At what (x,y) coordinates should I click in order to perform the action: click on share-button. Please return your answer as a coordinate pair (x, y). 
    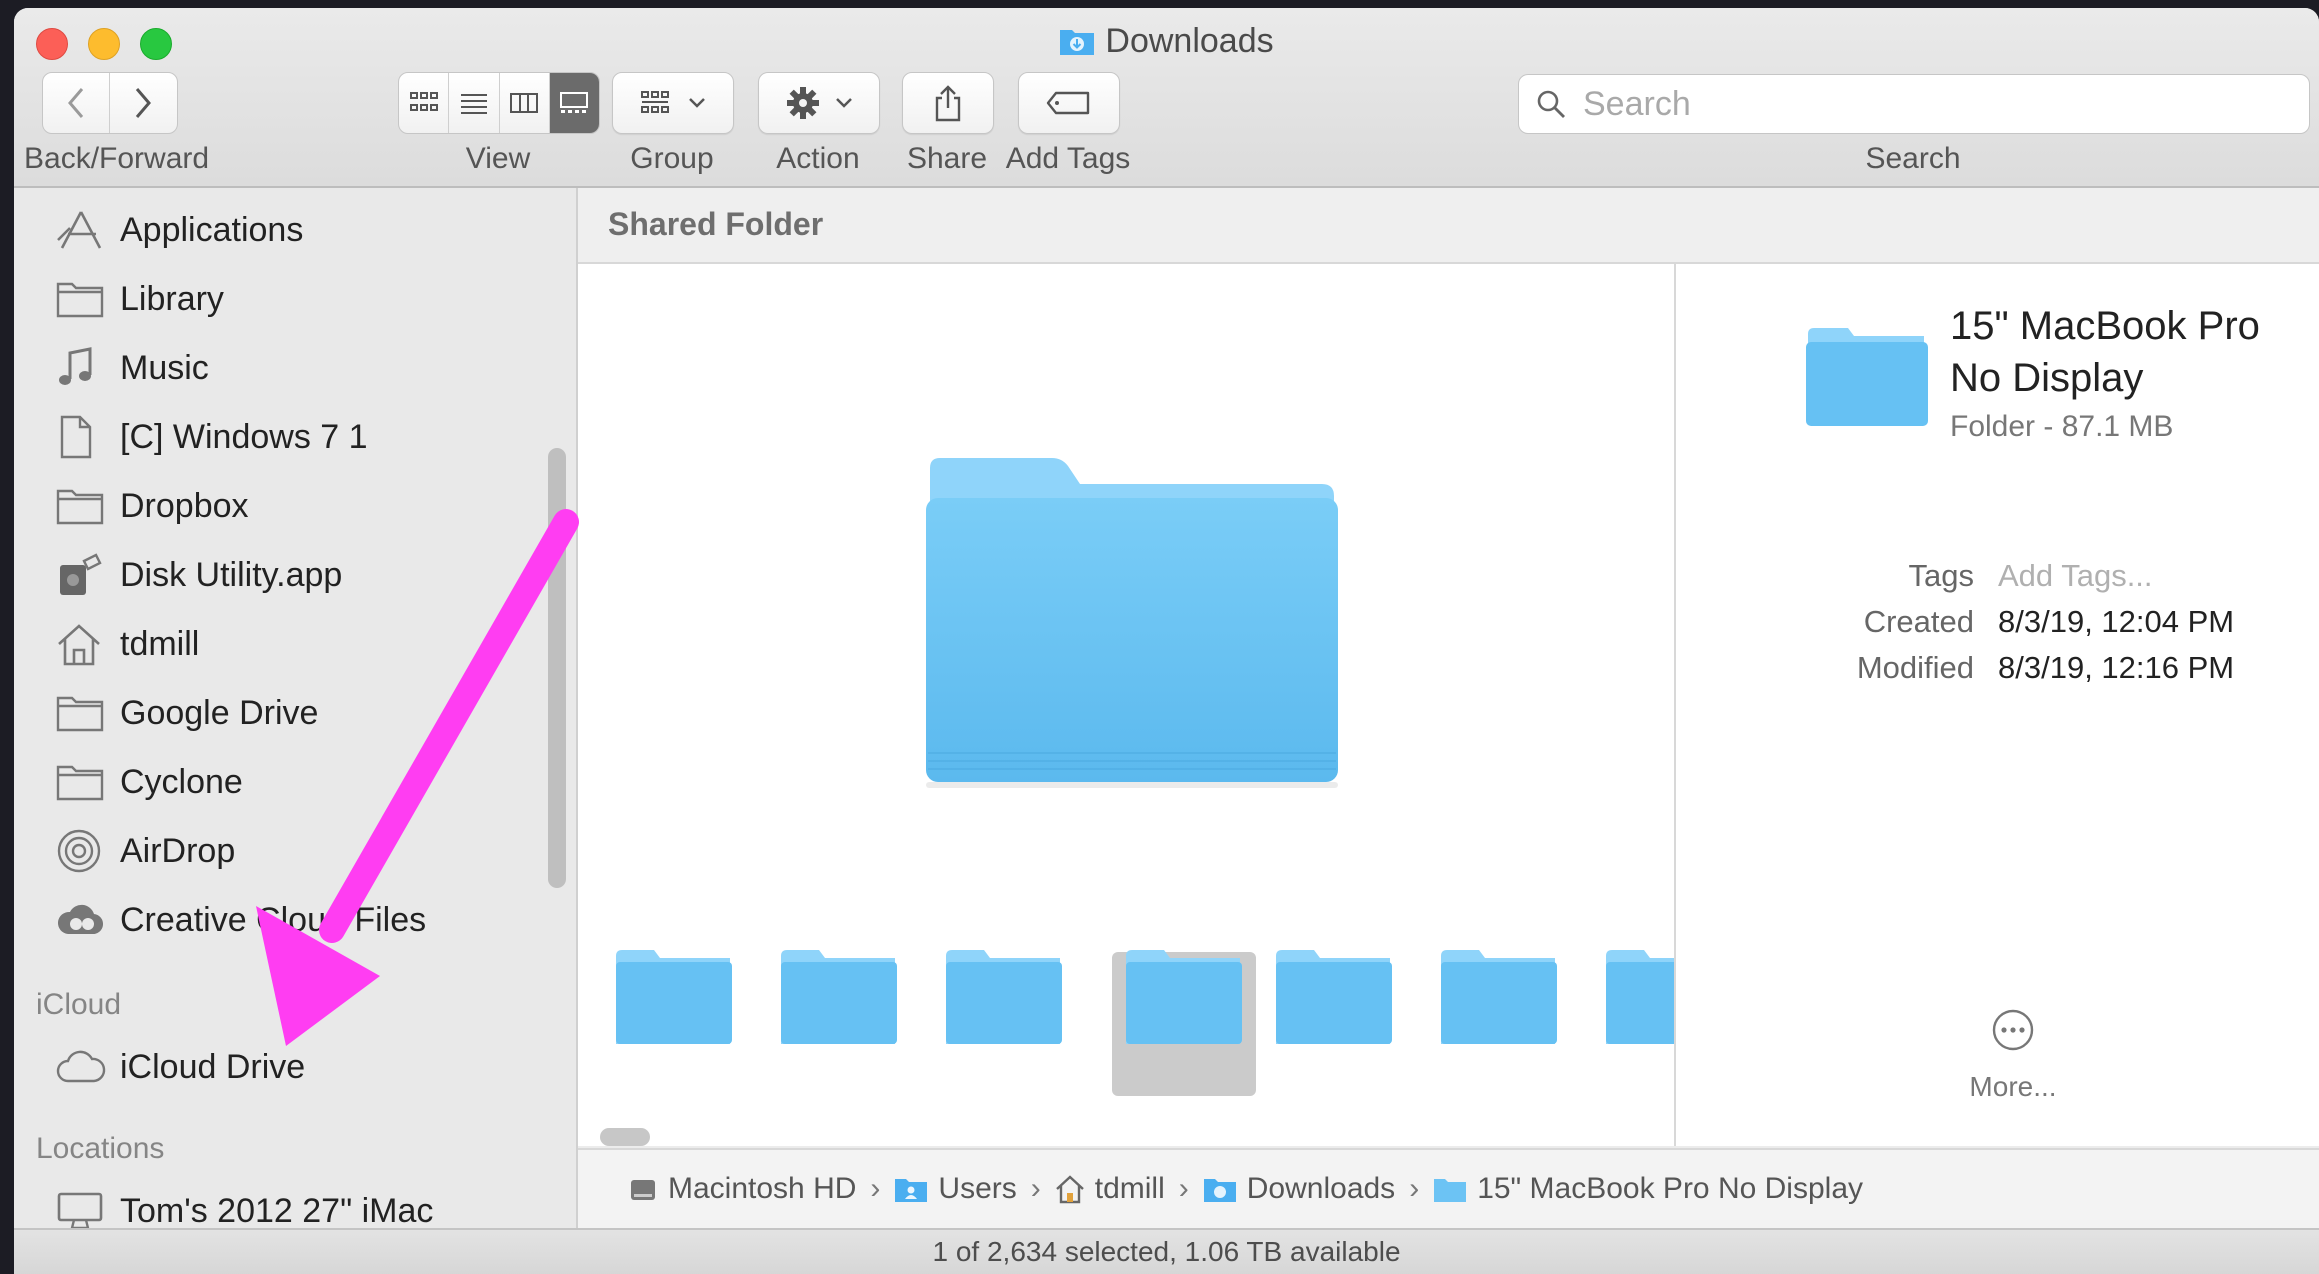
    Looking at the image, I should click on (948, 103).